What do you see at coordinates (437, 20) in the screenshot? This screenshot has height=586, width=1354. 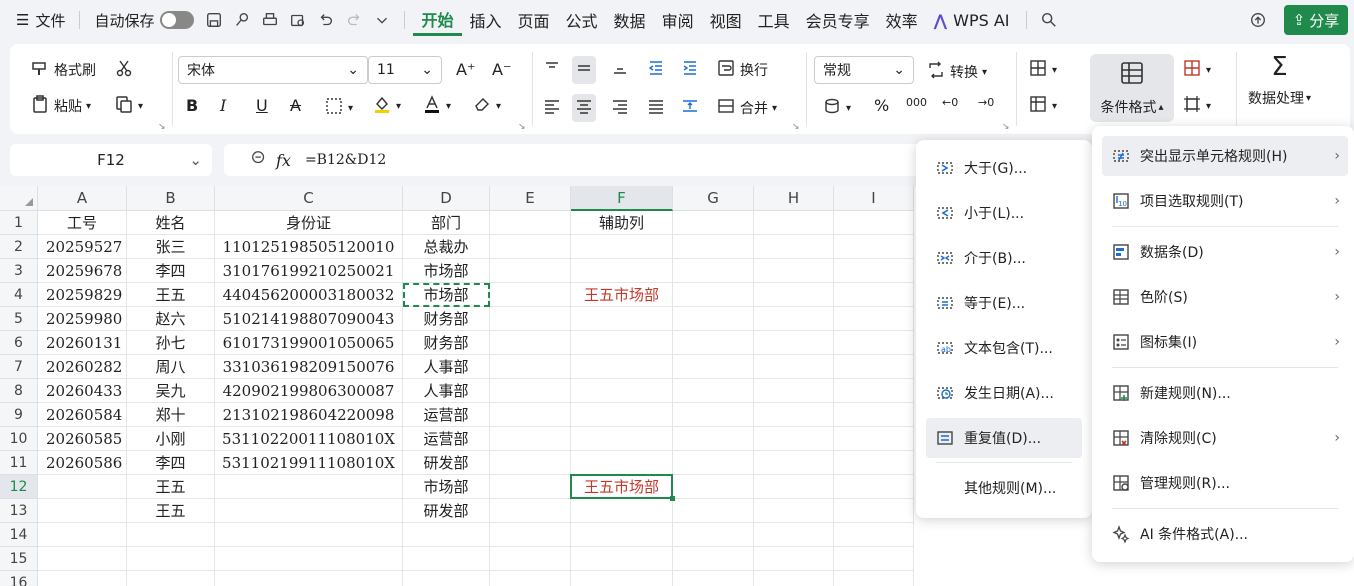 I see `tab-home: 开始` at bounding box center [437, 20].